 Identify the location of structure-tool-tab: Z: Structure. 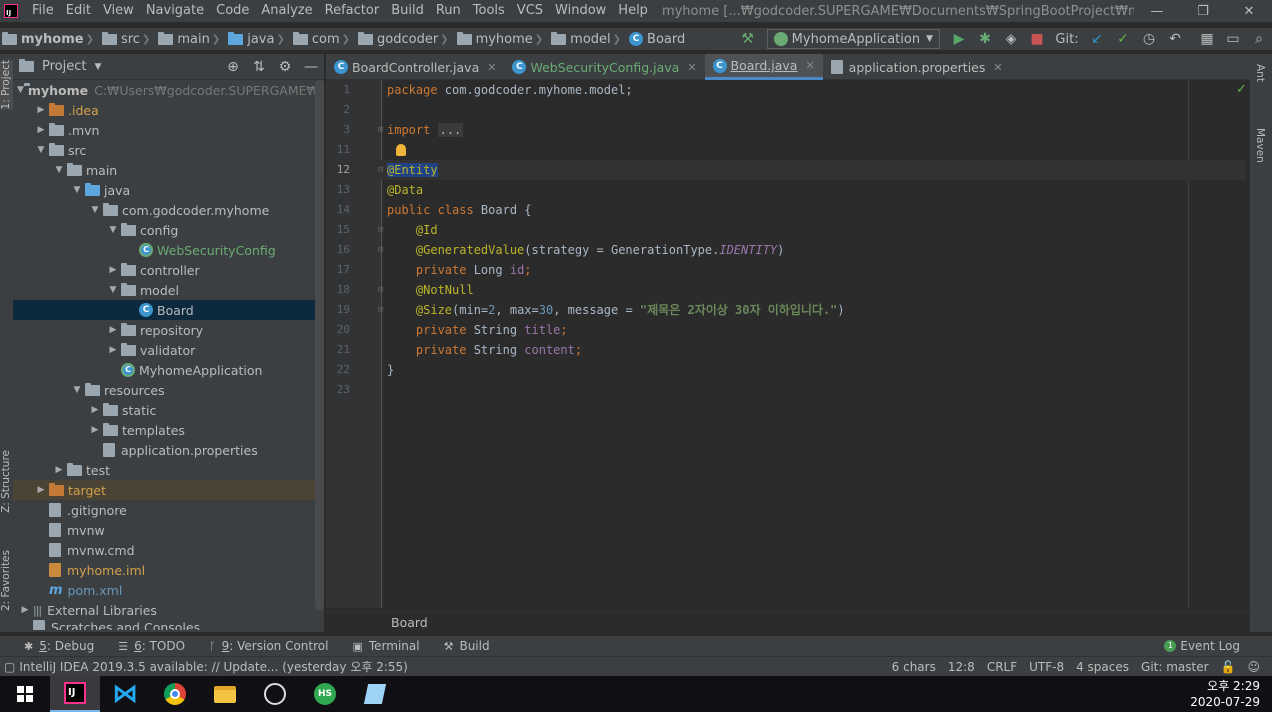
(6, 481).